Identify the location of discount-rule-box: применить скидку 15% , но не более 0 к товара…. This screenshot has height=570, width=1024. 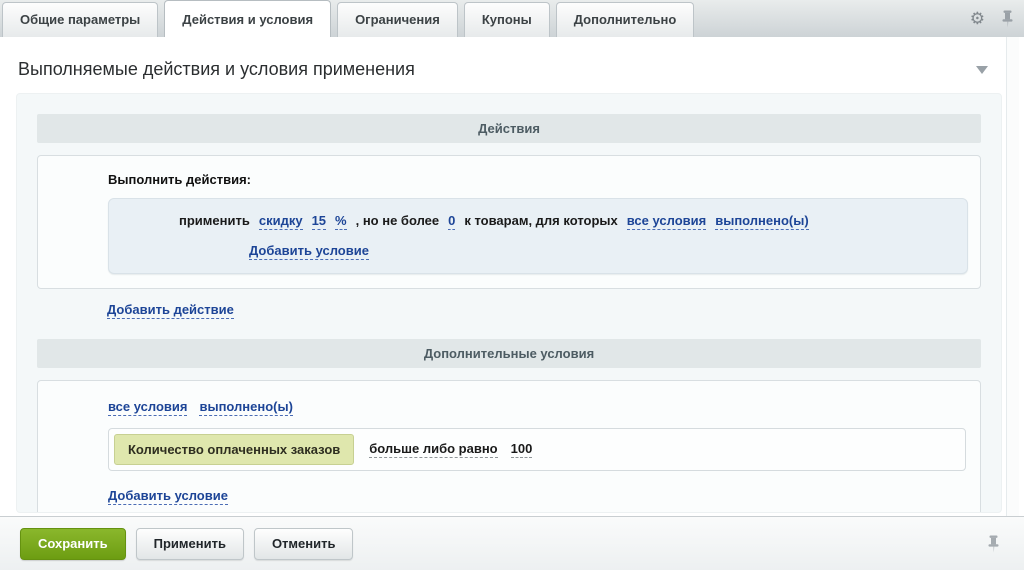
(538, 236).